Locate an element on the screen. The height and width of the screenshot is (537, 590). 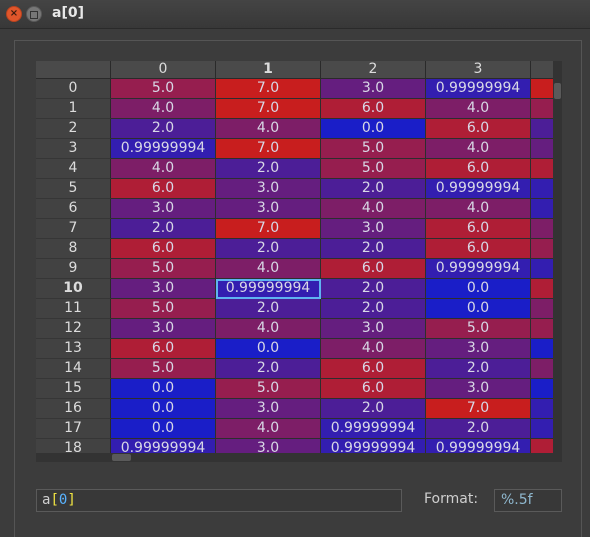
column-header-1: 1 is located at coordinates (268, 70).